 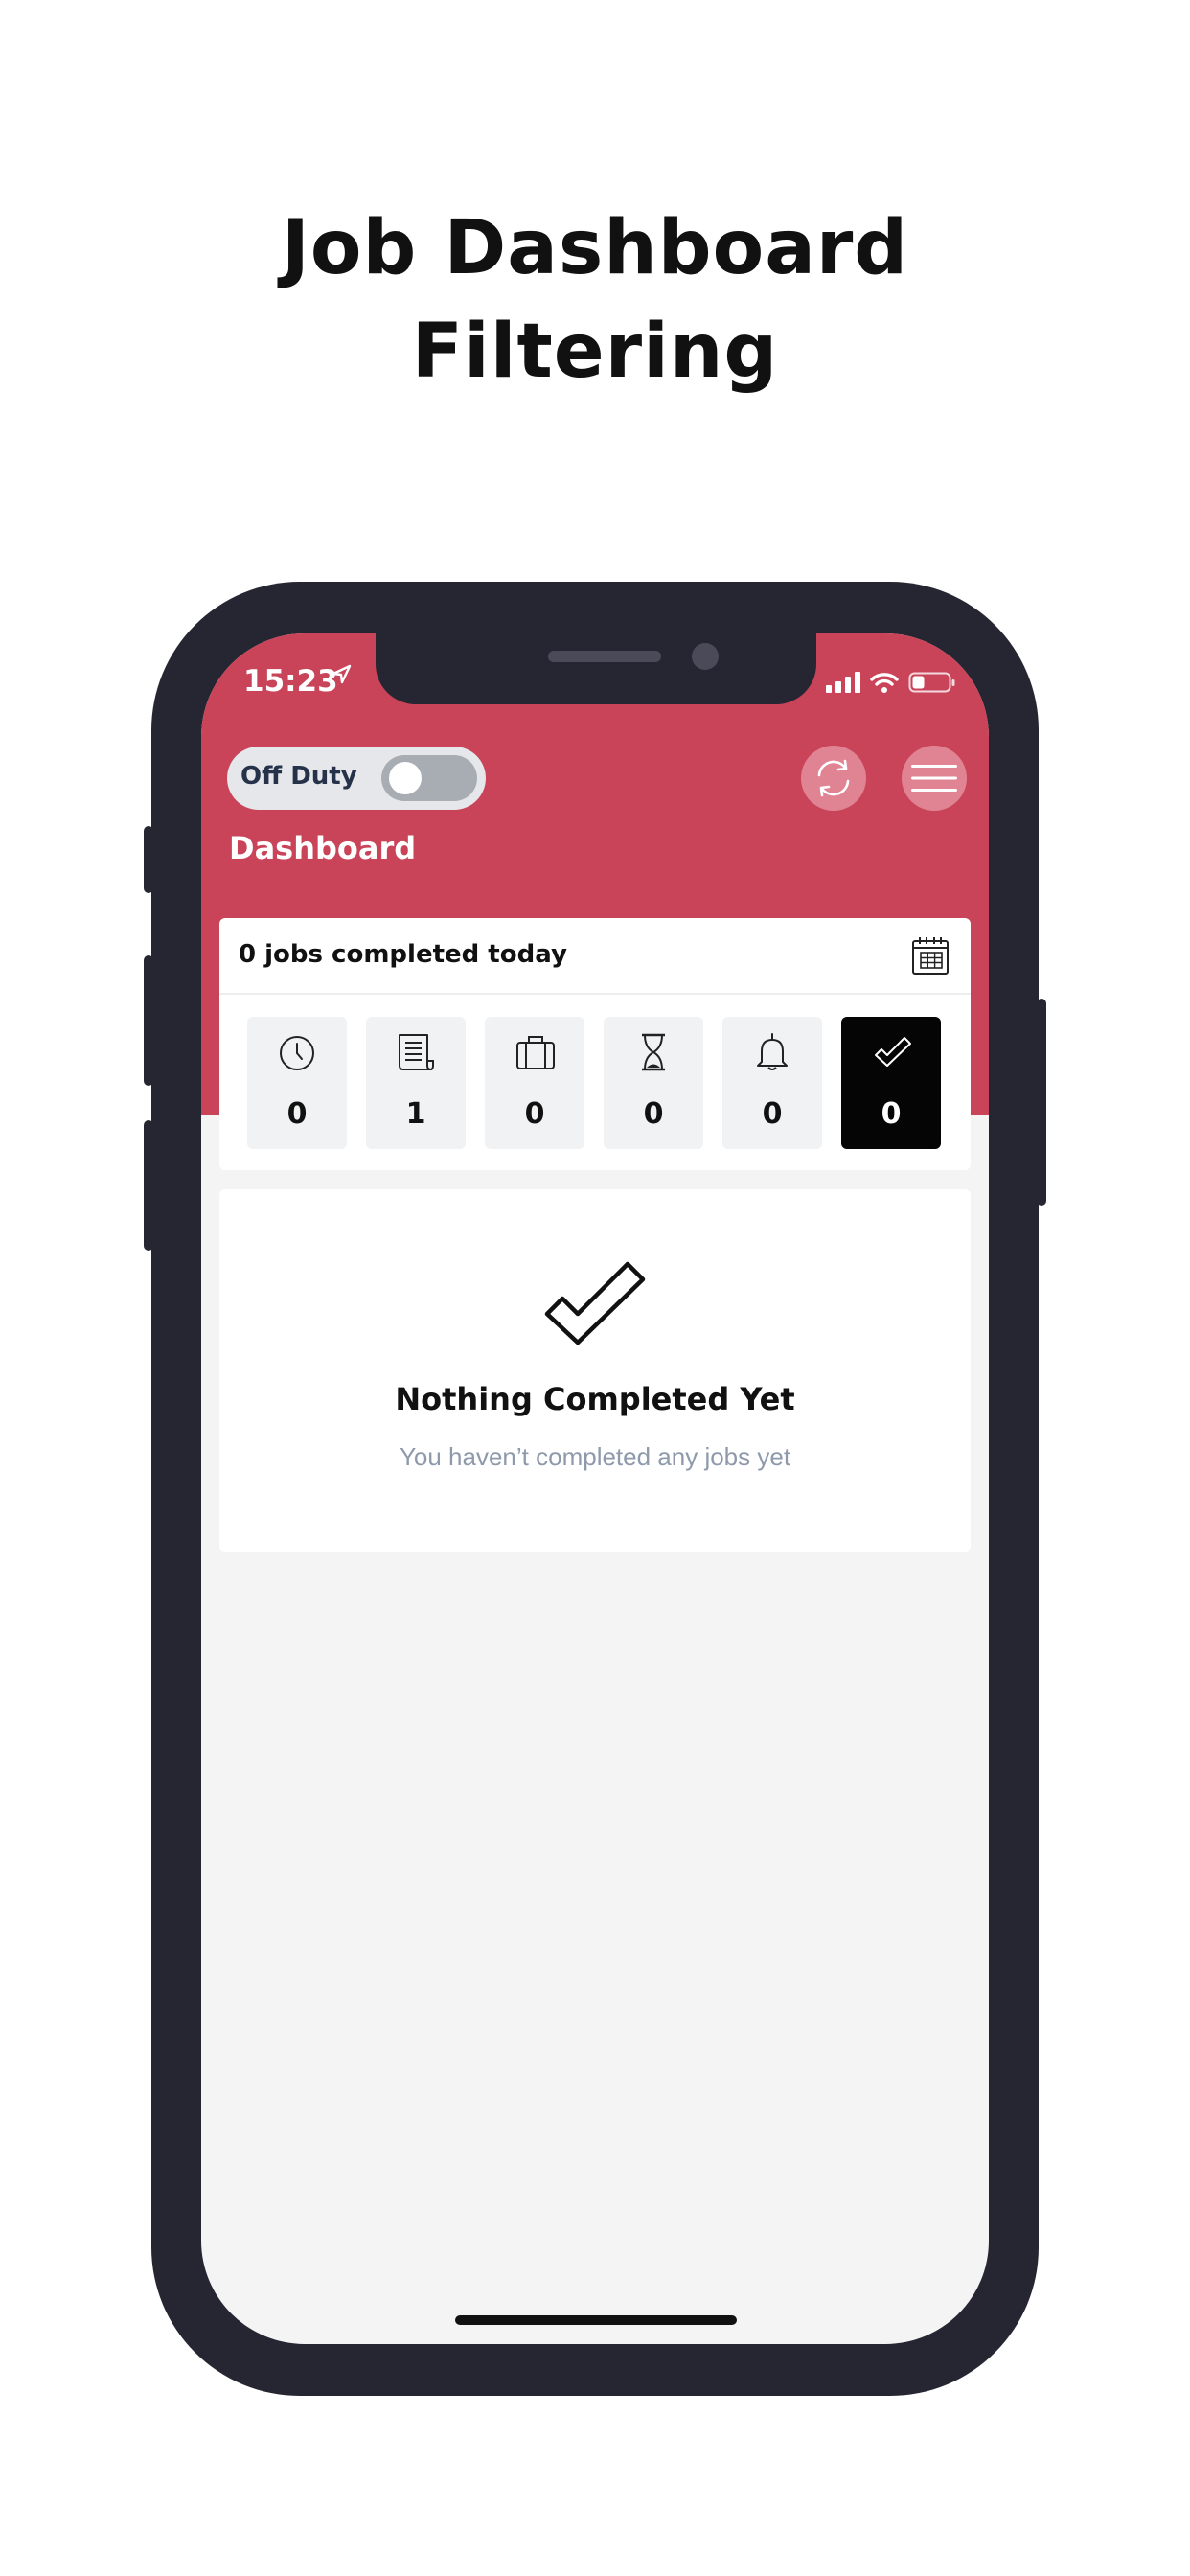 I want to click on calendar-button, so click(x=931, y=957).